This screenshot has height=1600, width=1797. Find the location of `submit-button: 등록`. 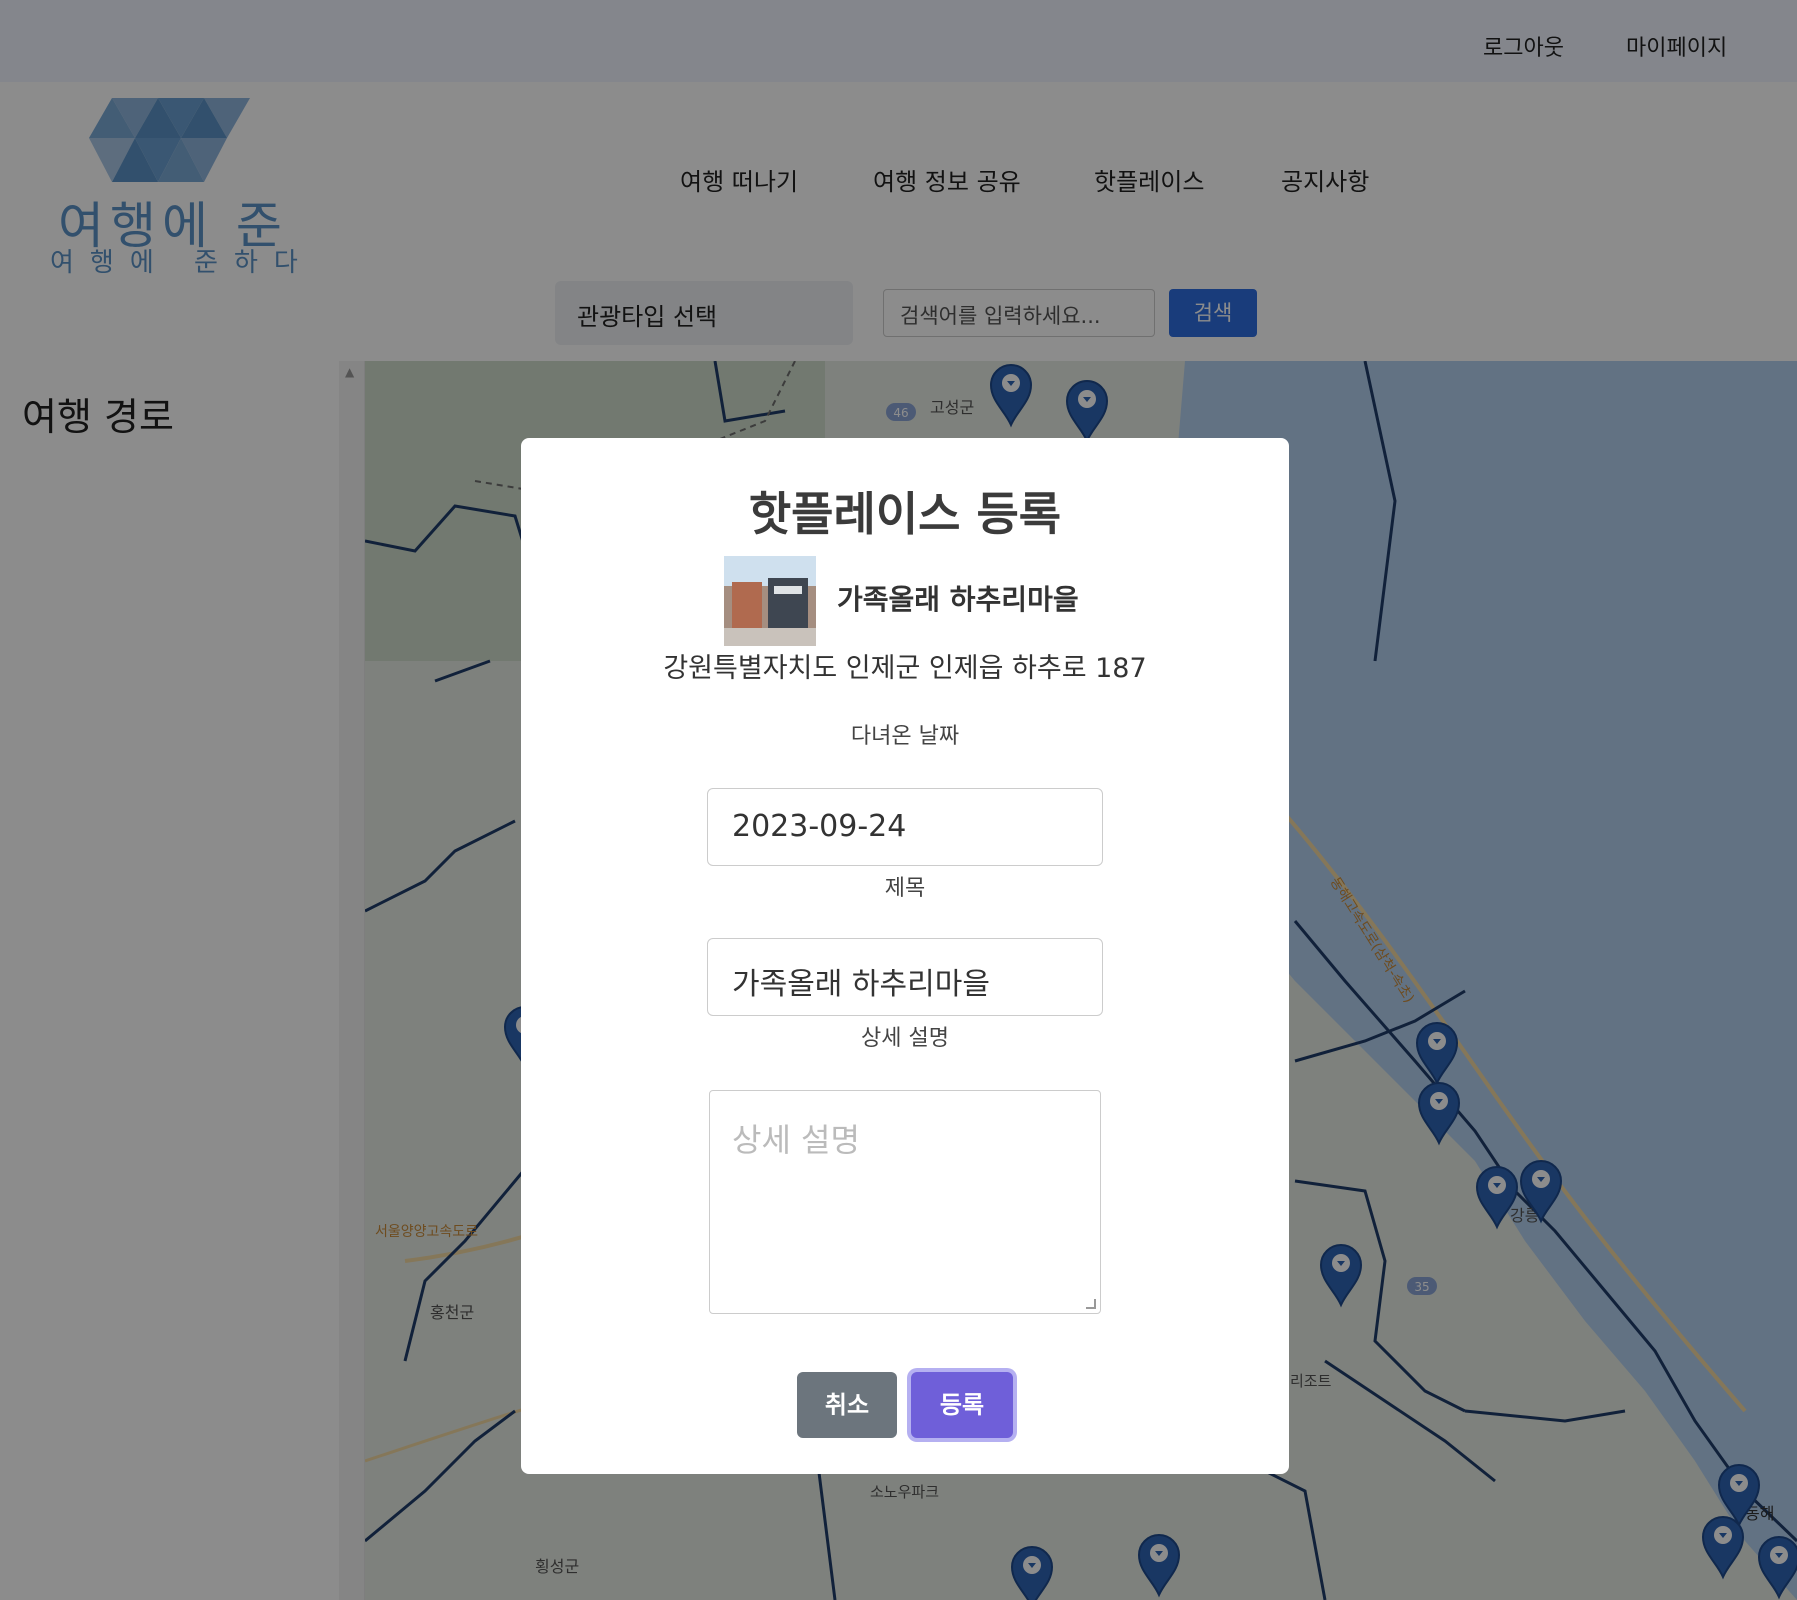

submit-button: 등록 is located at coordinates (962, 1405).